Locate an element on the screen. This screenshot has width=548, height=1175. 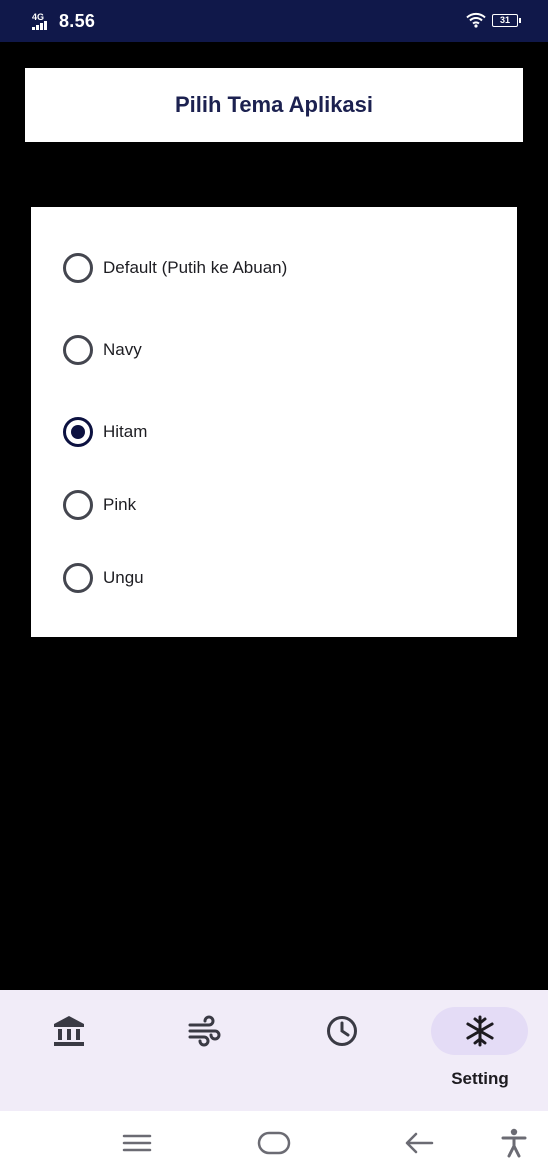
theme-option-pink: Pink is located at coordinates (99, 505).